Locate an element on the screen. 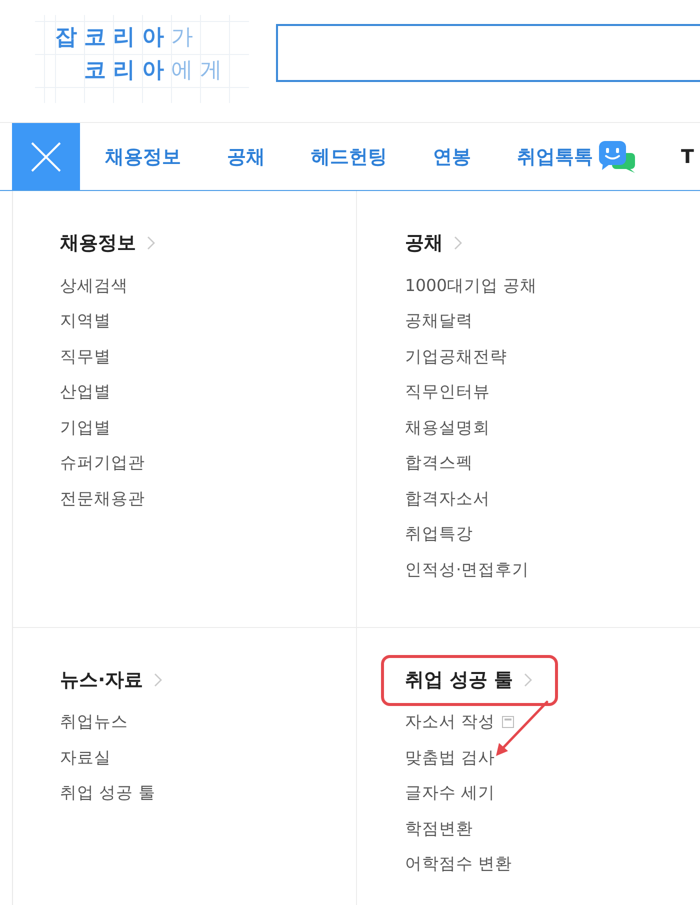 The height and width of the screenshot is (905, 700). menu-link: 산업별 is located at coordinates (85, 392).